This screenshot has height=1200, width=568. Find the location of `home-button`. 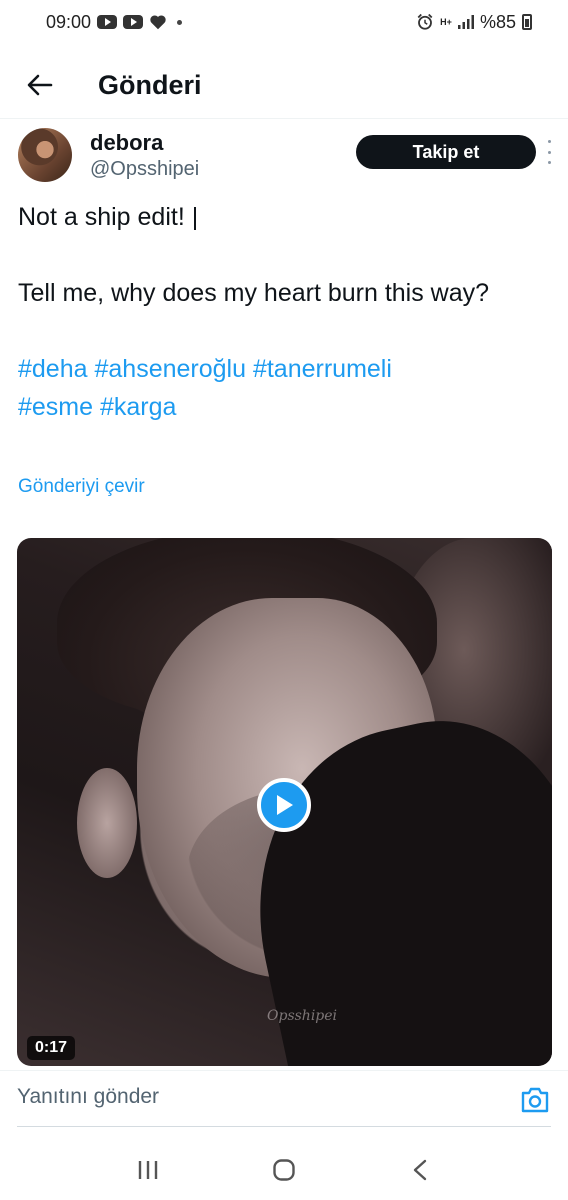

home-button is located at coordinates (284, 1170).